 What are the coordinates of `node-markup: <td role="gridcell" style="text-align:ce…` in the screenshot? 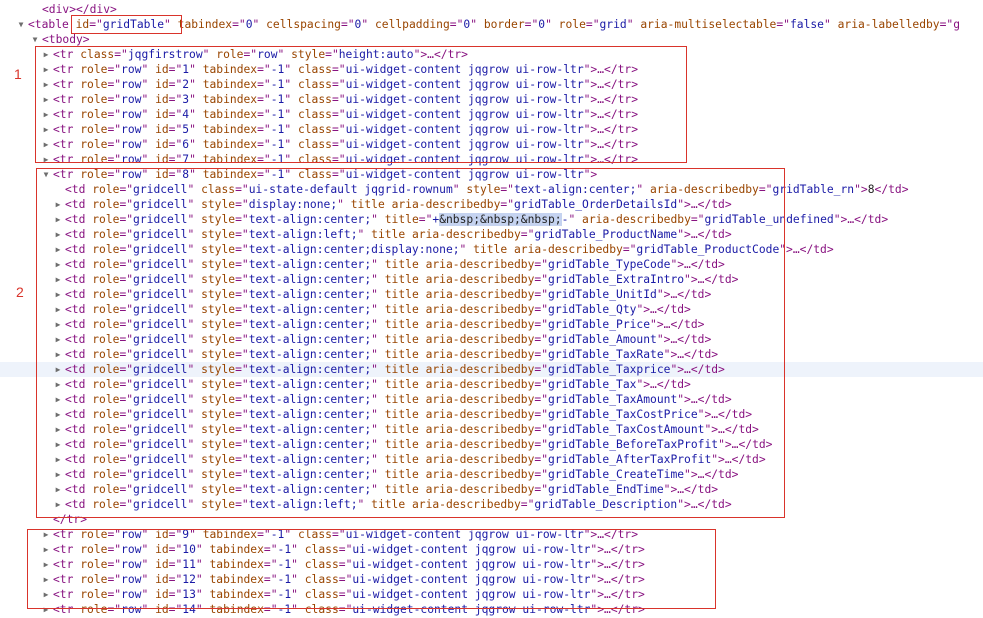 It's located at (449, 249).